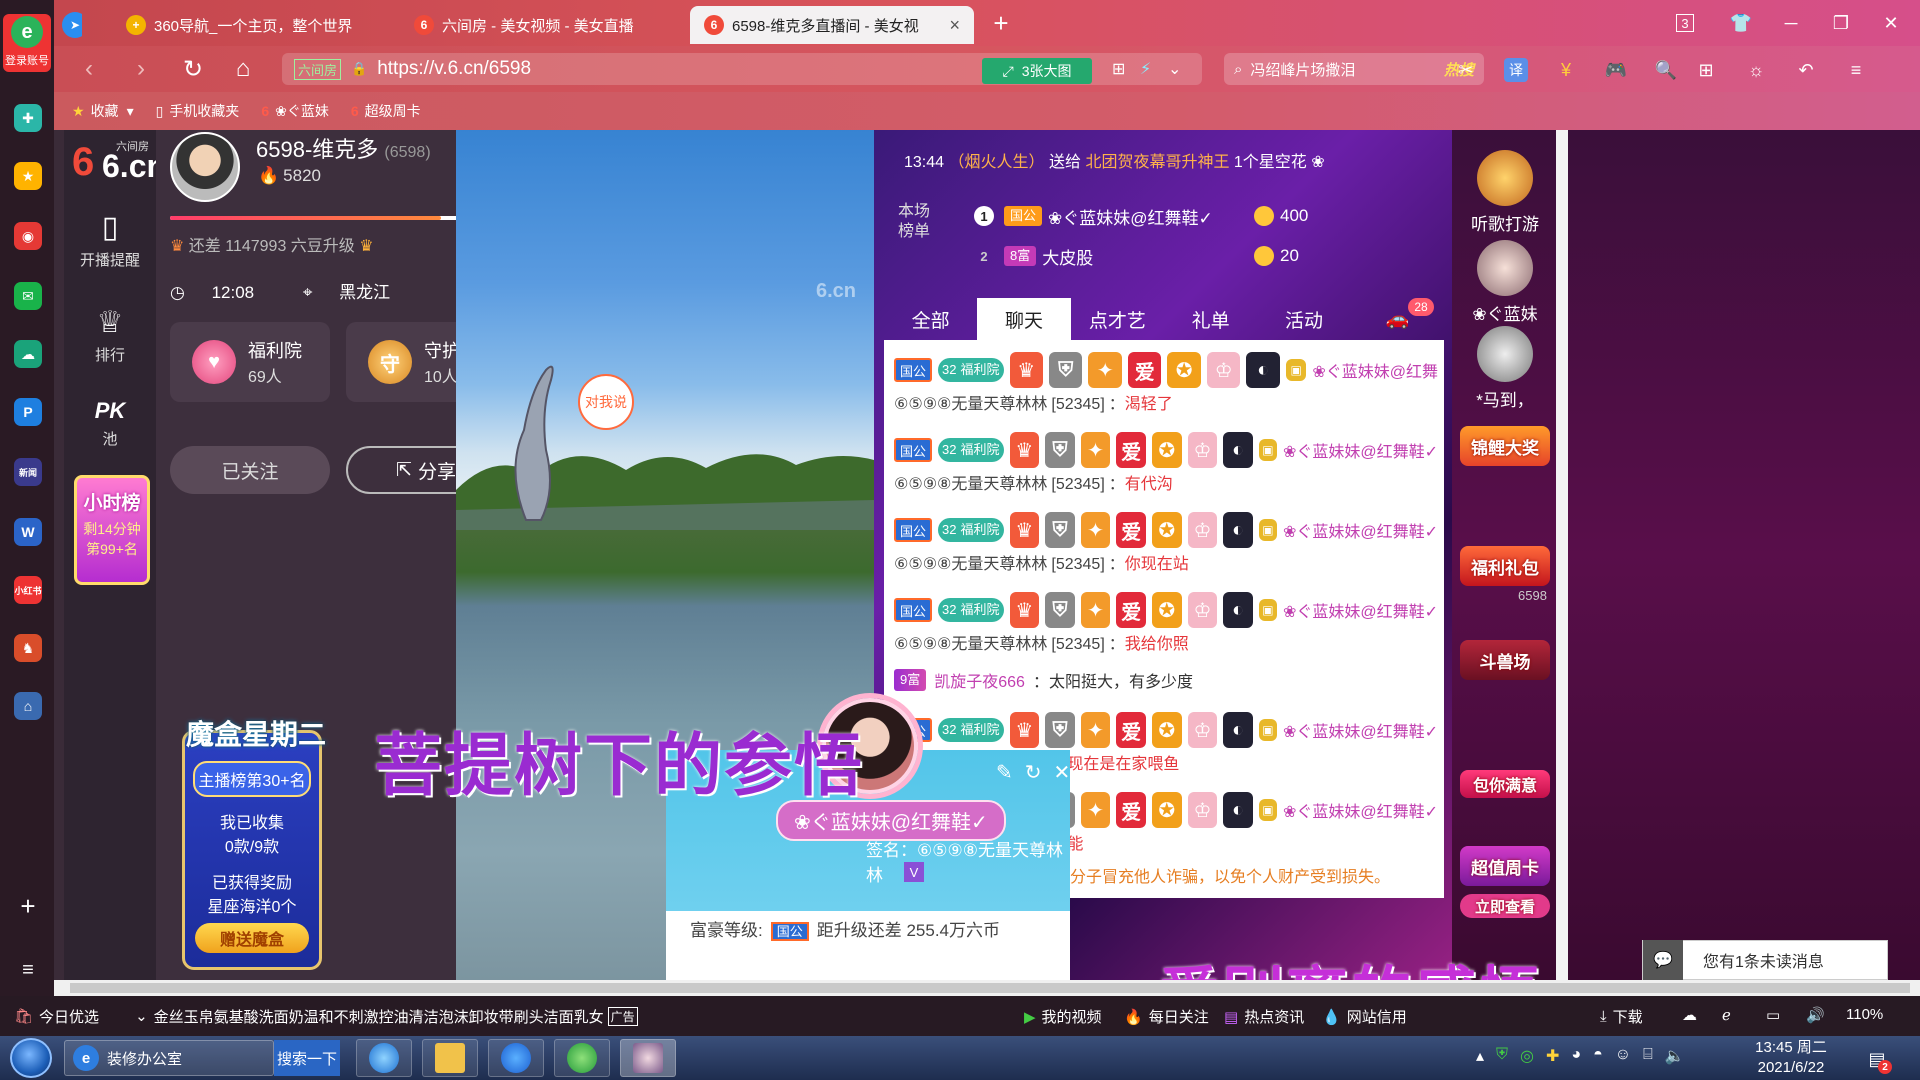  Describe the element at coordinates (1806, 70) in the screenshot. I see `undo-icon: ↶` at that location.